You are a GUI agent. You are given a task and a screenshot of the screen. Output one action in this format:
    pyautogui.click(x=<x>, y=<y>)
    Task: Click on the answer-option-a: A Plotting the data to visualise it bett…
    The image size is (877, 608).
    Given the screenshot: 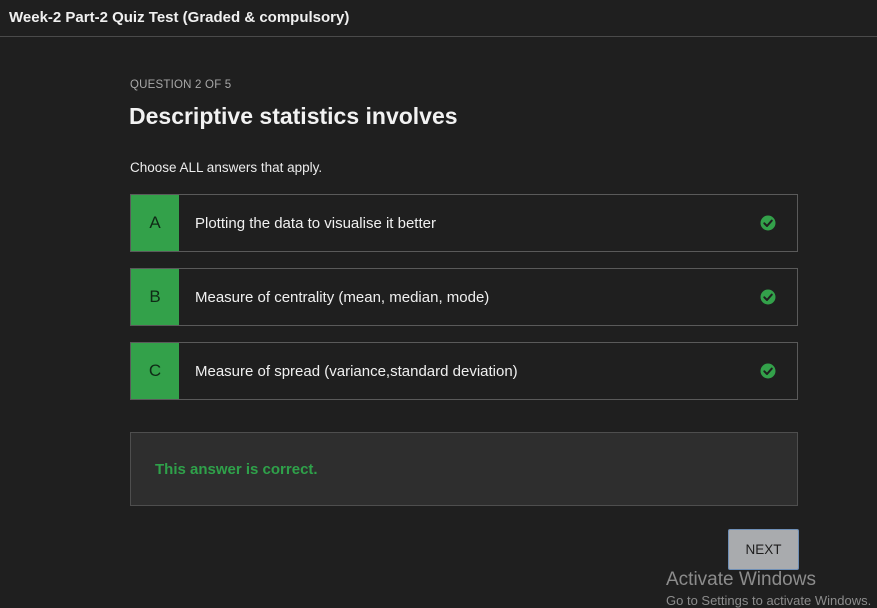 What is the action you would take?
    pyautogui.click(x=464, y=223)
    